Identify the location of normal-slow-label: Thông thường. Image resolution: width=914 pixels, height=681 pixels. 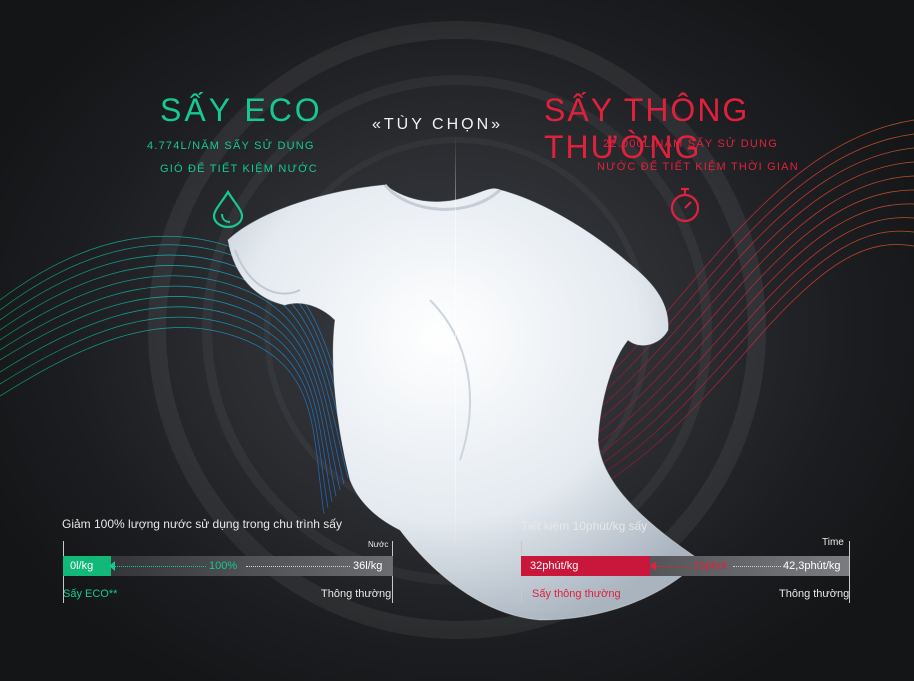
(814, 594).